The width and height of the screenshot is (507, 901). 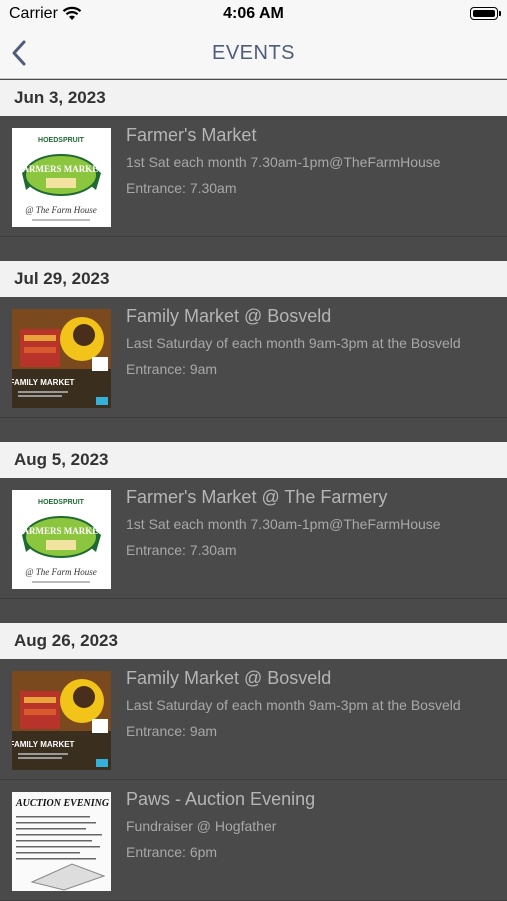 I want to click on status-time: 4:06 AM, so click(x=253, y=13).